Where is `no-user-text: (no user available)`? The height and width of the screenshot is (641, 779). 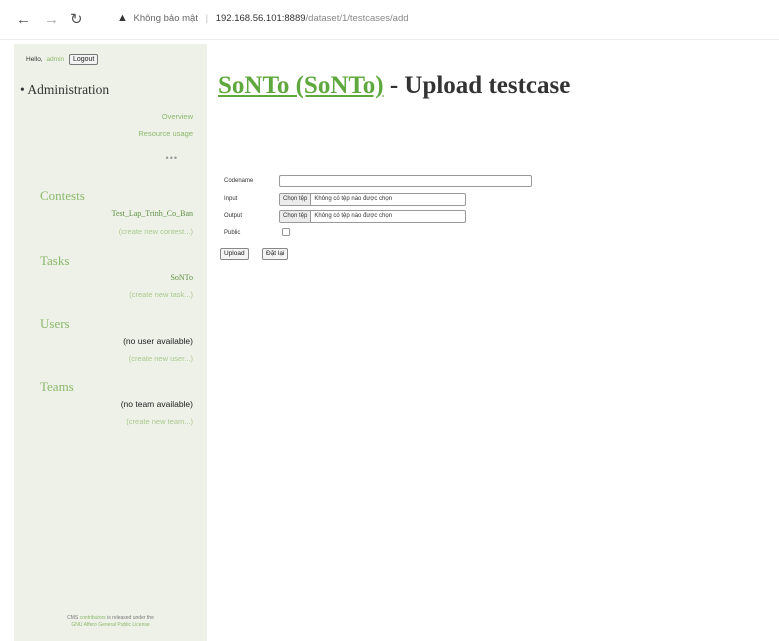 no-user-text: (no user available) is located at coordinates (158, 341).